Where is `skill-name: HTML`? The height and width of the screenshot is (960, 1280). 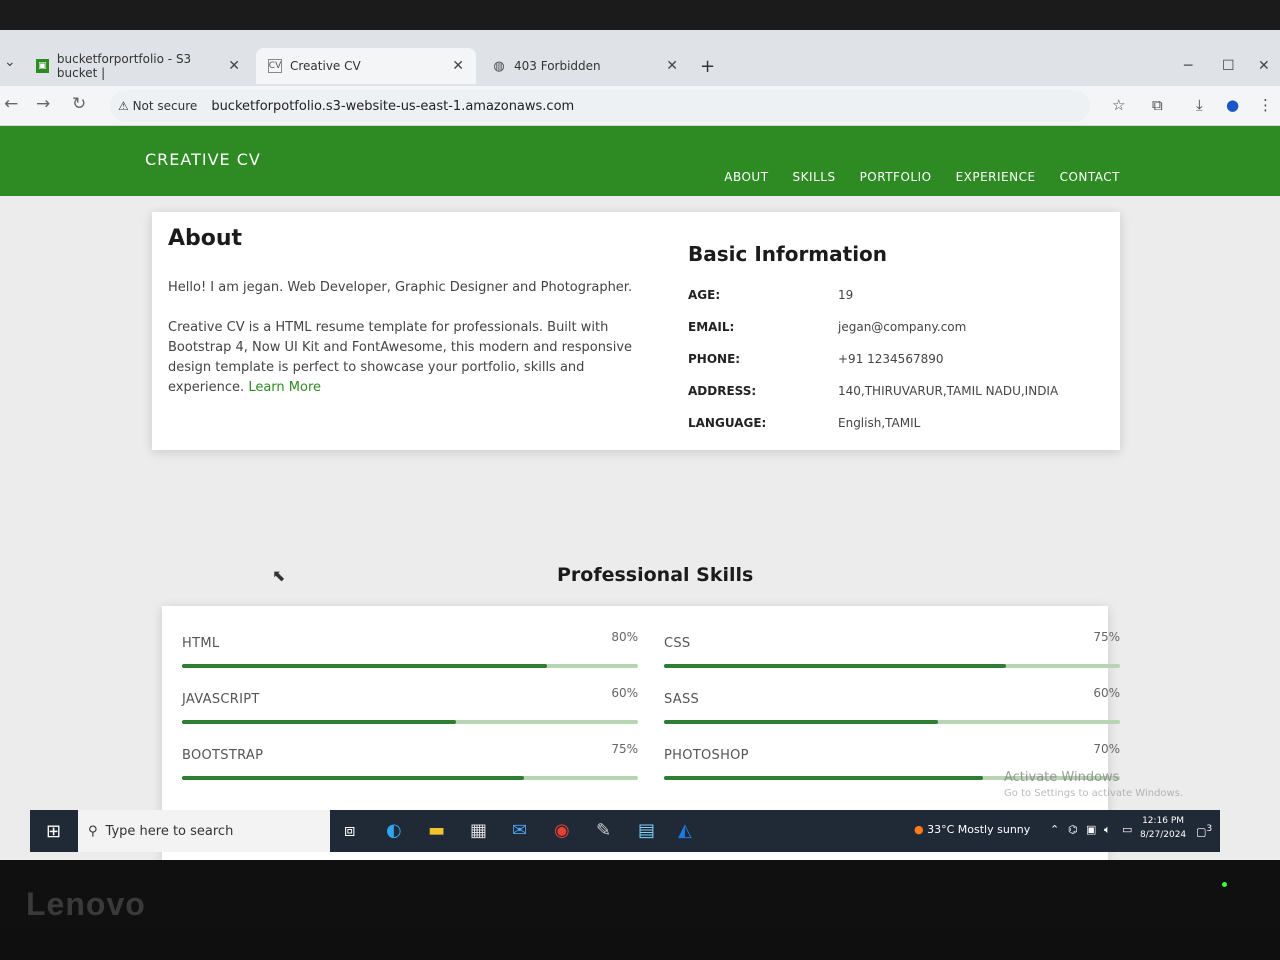 skill-name: HTML is located at coordinates (201, 643).